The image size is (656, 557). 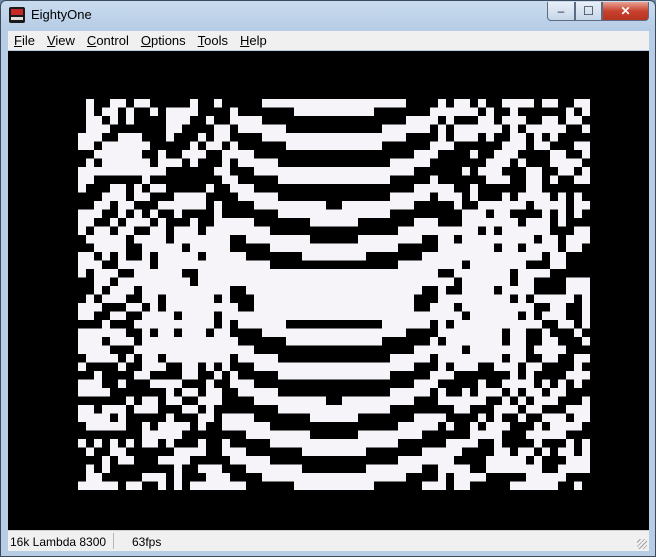 What do you see at coordinates (163, 40) in the screenshot?
I see `menu-options: Options` at bounding box center [163, 40].